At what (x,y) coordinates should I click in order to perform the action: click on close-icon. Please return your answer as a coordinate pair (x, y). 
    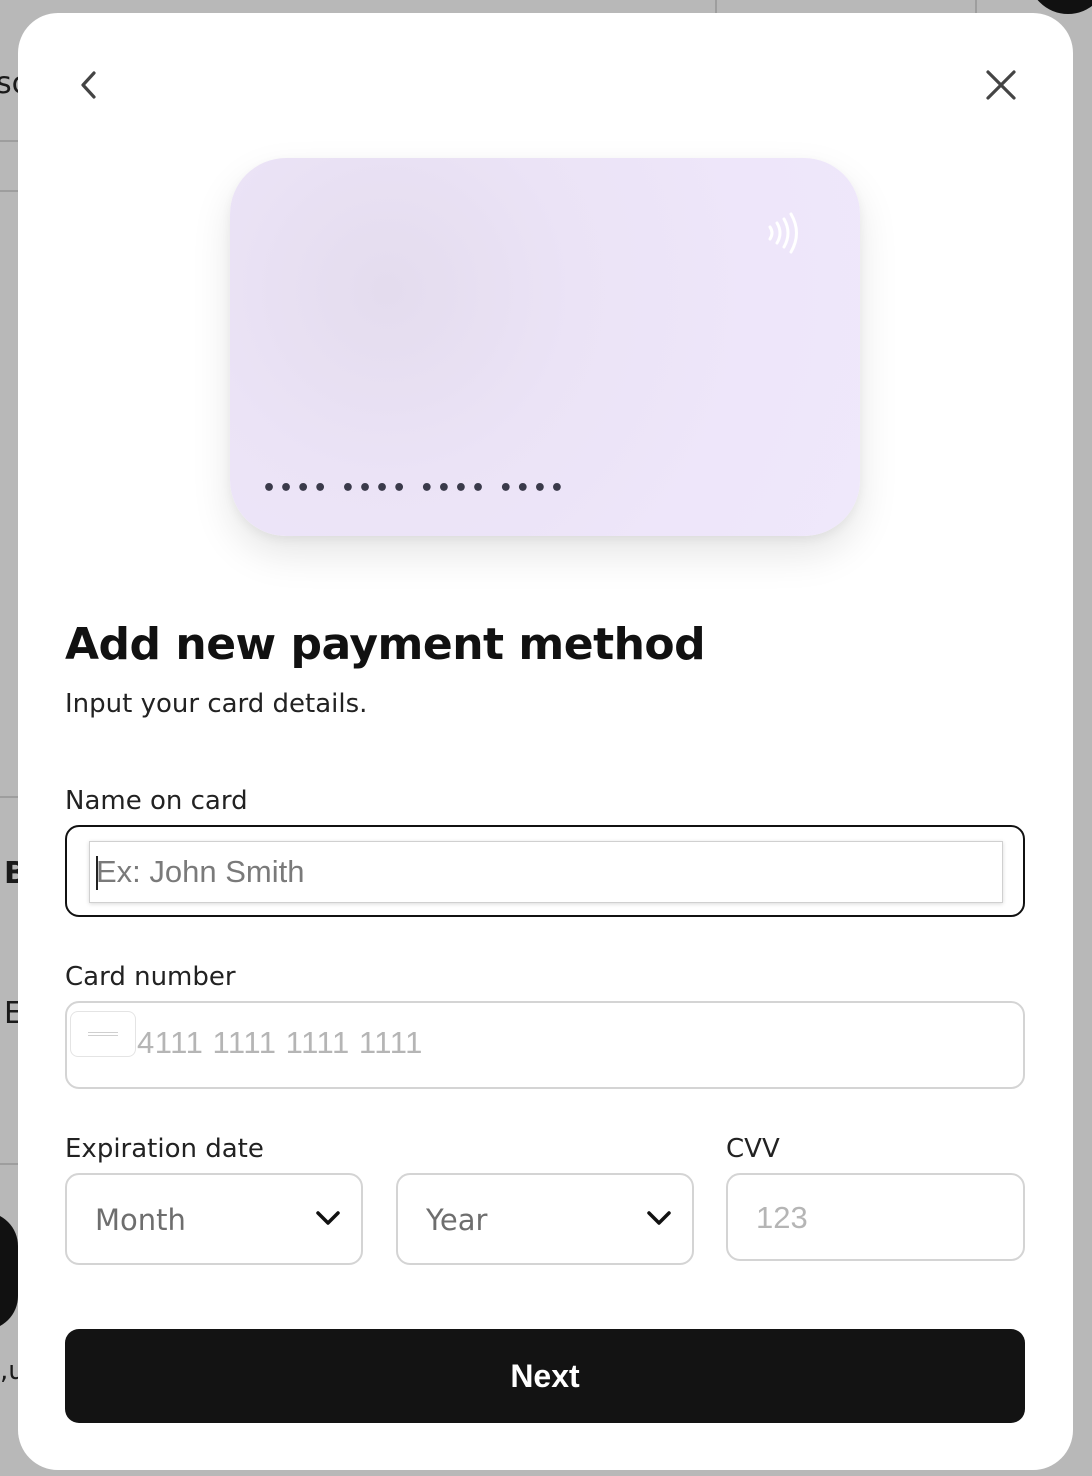
    Looking at the image, I should click on (1001, 85).